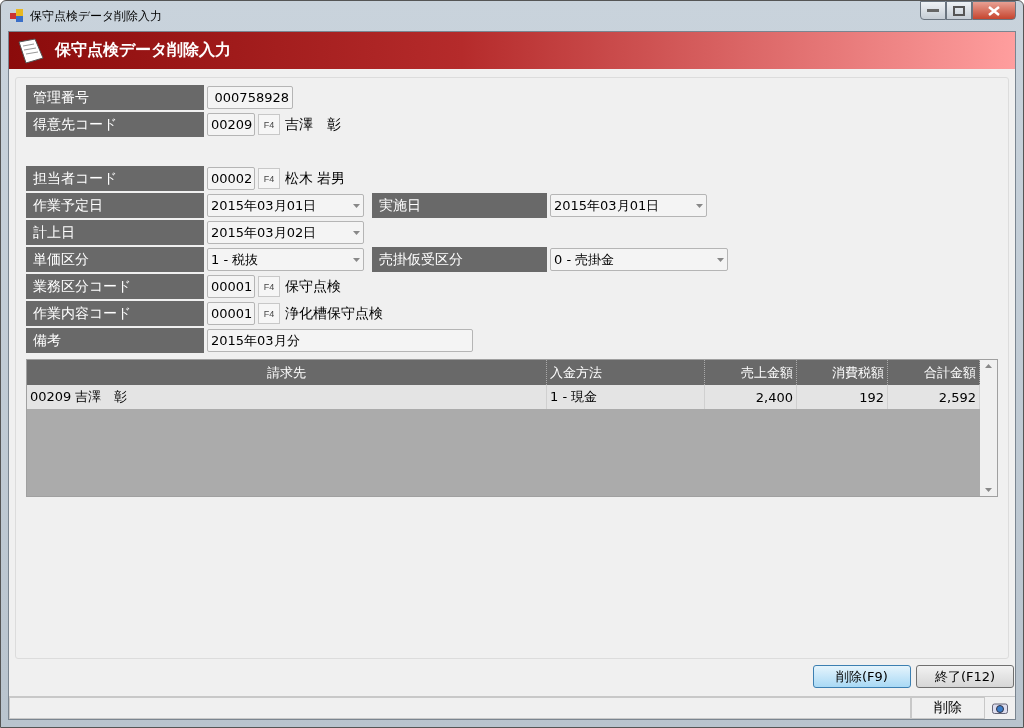 This screenshot has width=1024, height=728. What do you see at coordinates (334, 313) in the screenshot?
I see `name-text: 浄化槽保守点検` at bounding box center [334, 313].